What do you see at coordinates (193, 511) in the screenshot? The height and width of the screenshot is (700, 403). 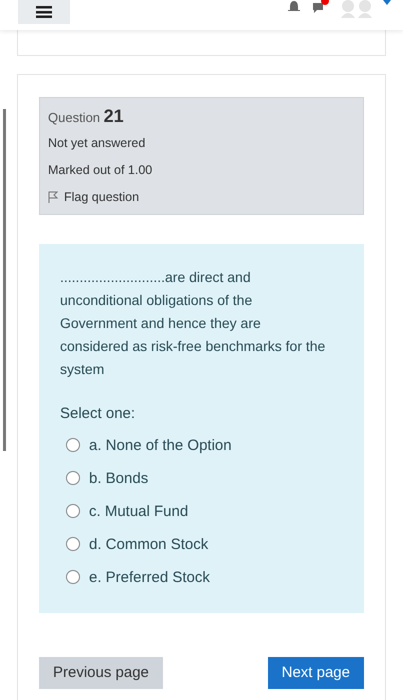 I see `answer-option: c. Mutual Fund` at bounding box center [193, 511].